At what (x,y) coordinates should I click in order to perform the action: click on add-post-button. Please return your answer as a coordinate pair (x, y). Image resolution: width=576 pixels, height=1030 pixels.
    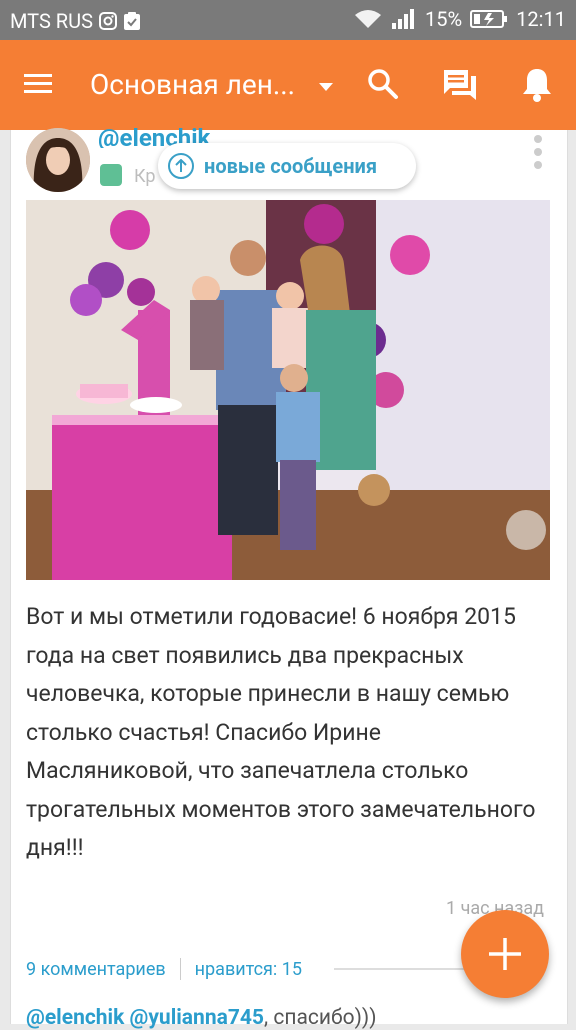
    Looking at the image, I should click on (505, 954).